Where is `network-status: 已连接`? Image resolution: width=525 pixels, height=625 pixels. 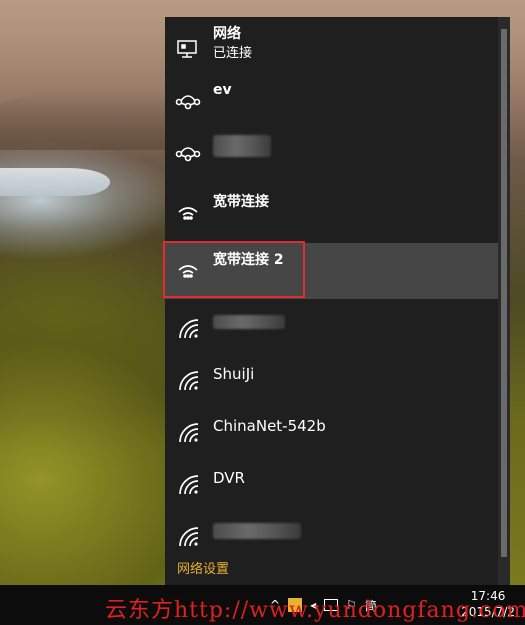
network-status: 已连接 is located at coordinates (233, 53).